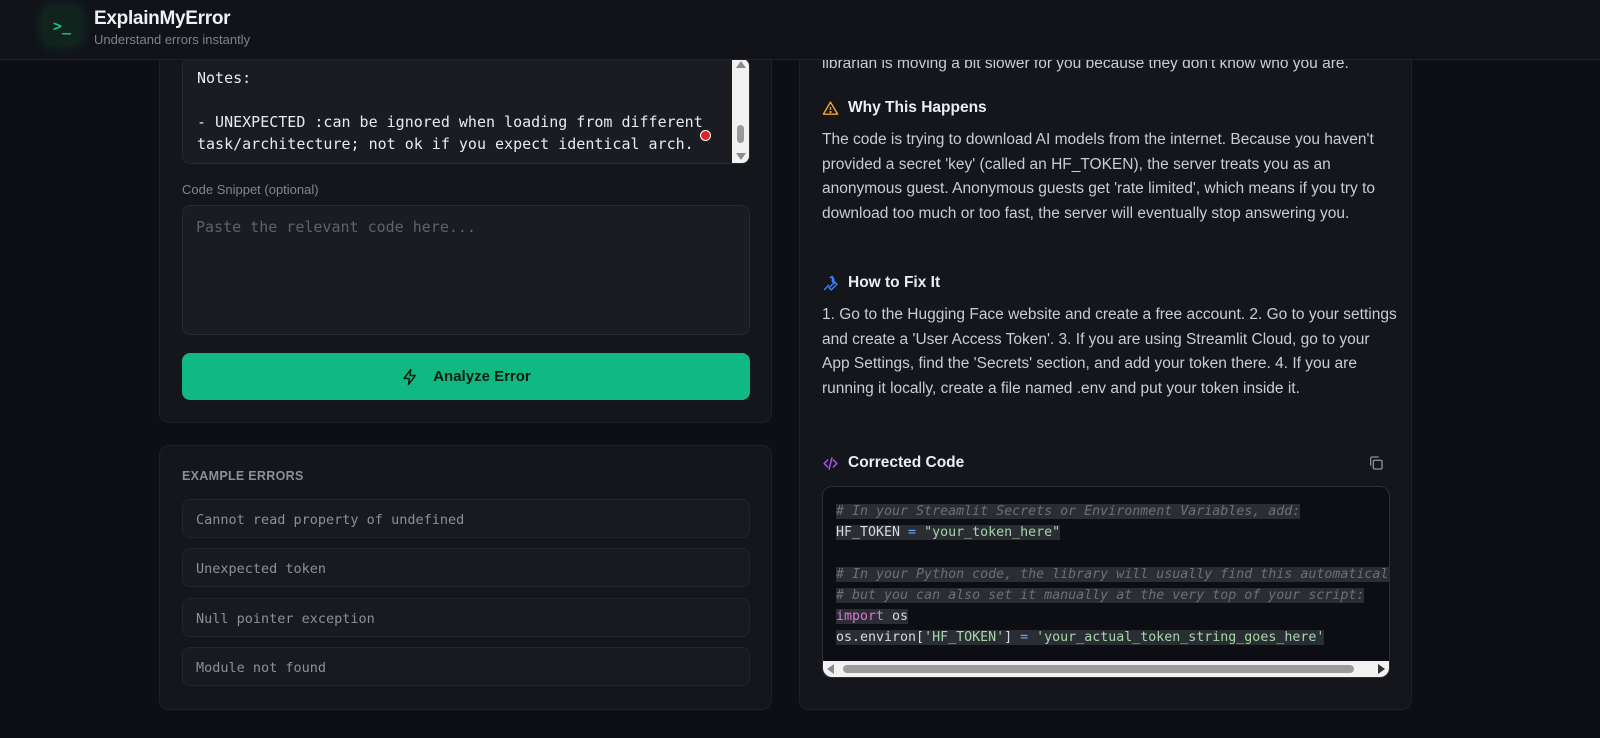 This screenshot has height=738, width=1600. I want to click on code-string: 'your_actual_token_string_goes_here', so click(1176, 637).